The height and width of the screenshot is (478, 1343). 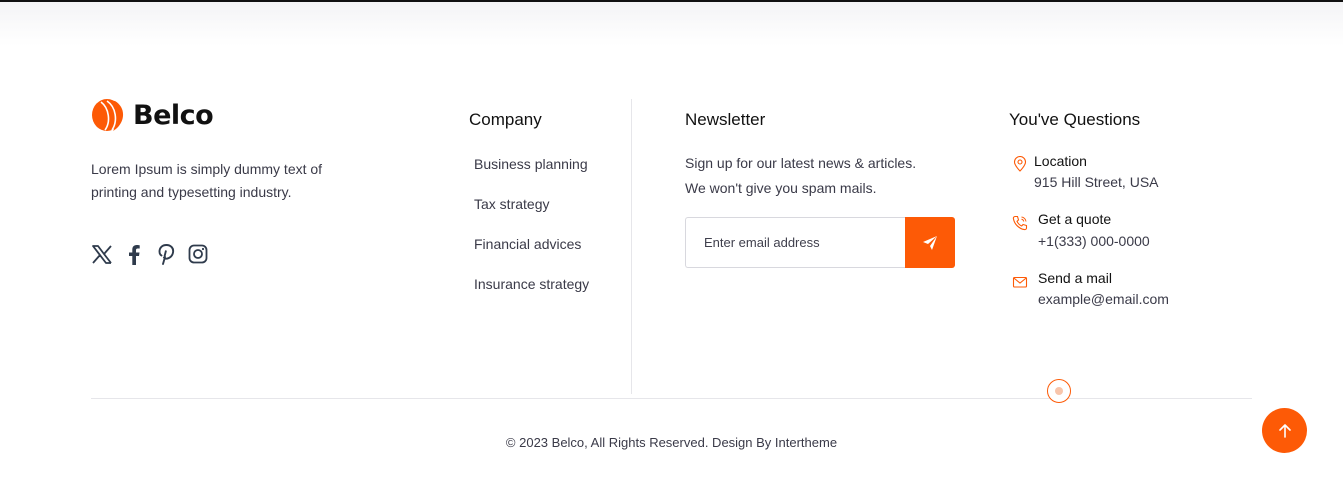 I want to click on company-link-business-planning: Business planning, so click(x=531, y=174).